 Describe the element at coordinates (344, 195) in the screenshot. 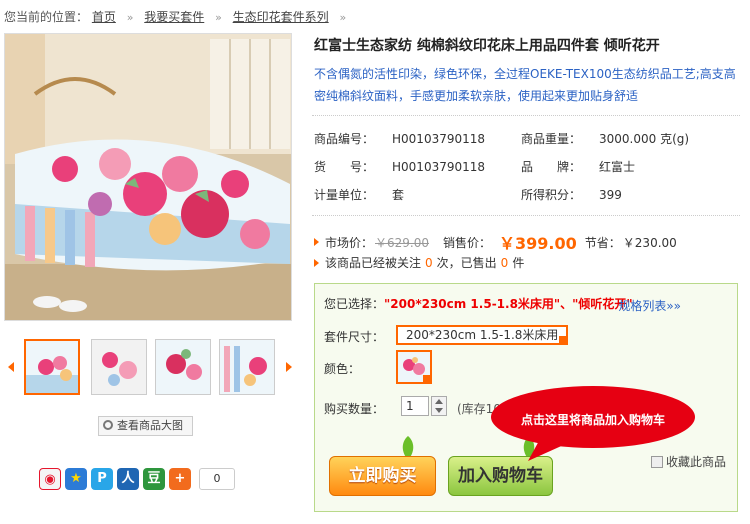

I see `attr-label: 计量单位：` at that location.